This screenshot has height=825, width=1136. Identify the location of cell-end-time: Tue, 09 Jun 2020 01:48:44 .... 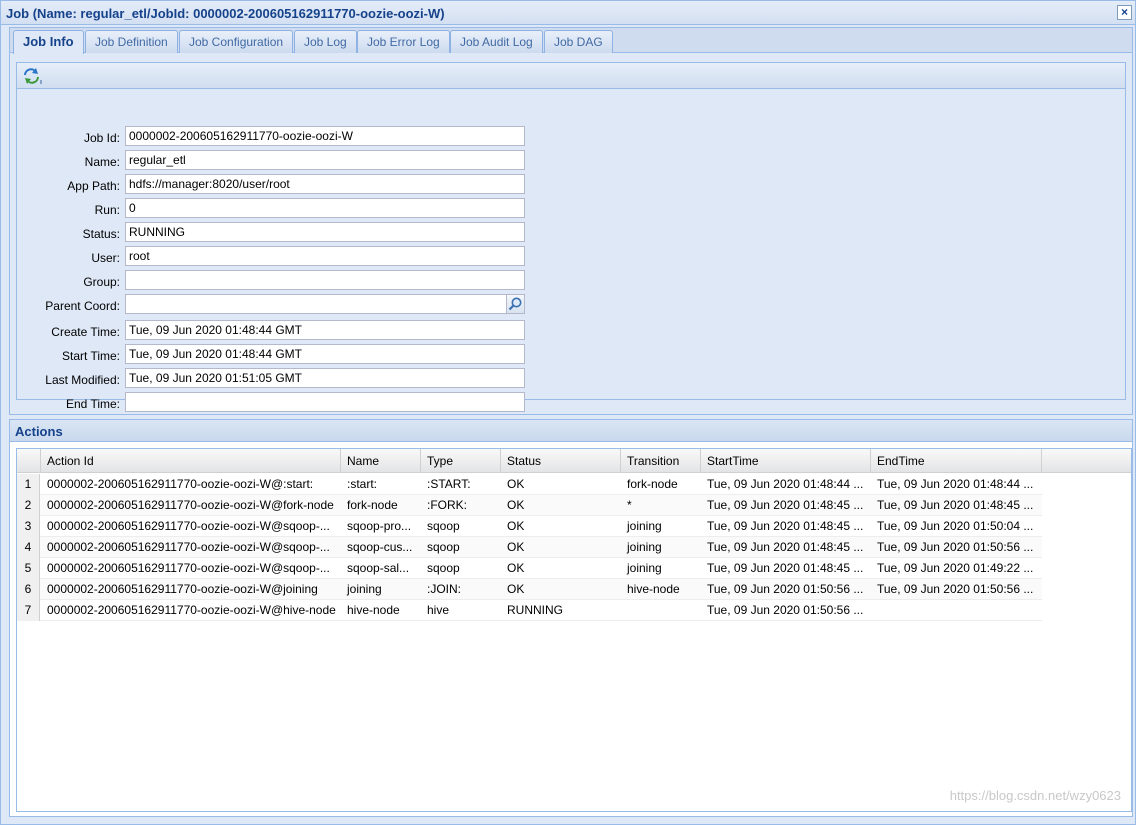
(955, 484).